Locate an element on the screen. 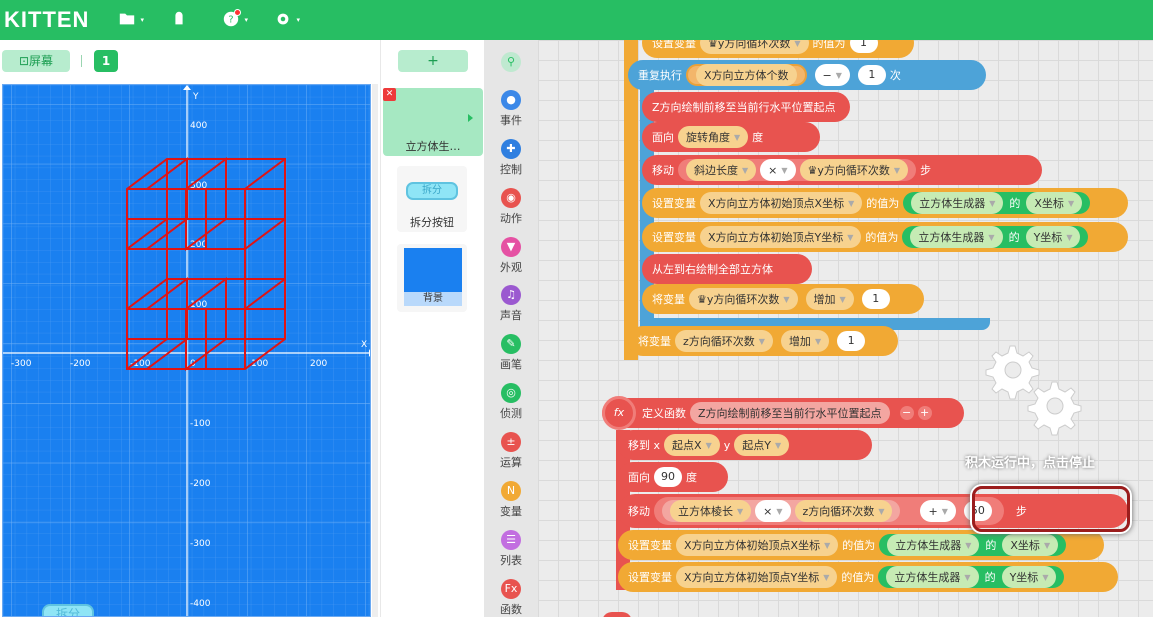 This screenshot has width=1153, height=617. running-gears-icon is located at coordinates (1035, 390).